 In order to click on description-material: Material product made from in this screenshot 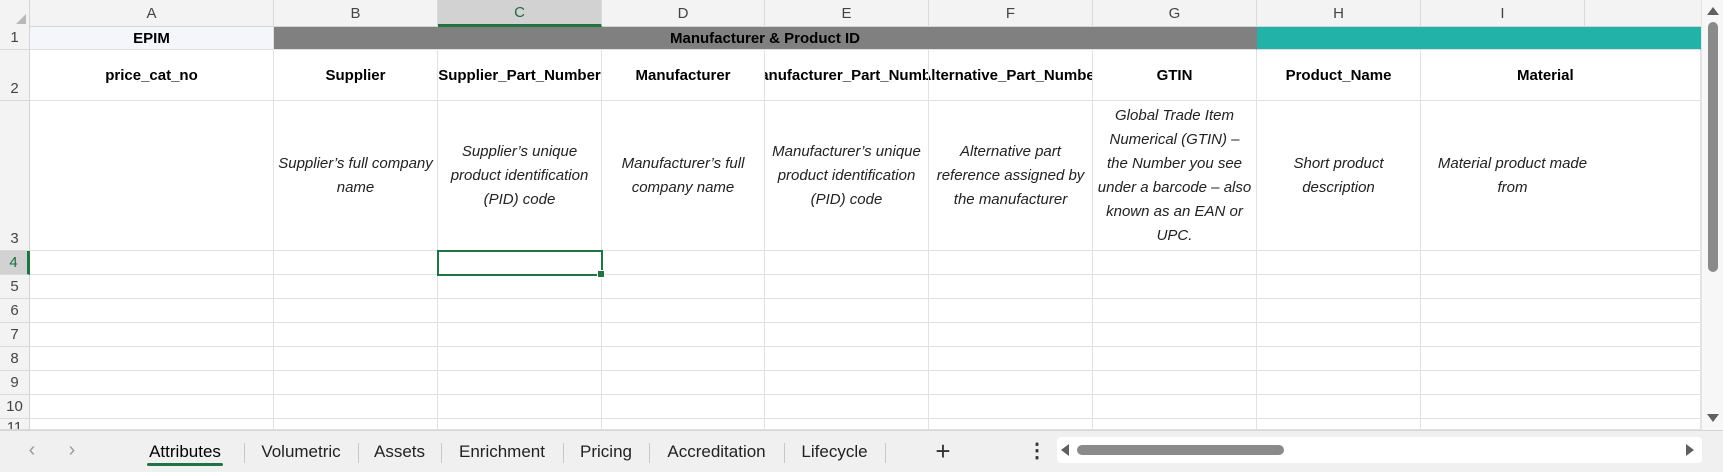, I will do `click(1561, 176)`.